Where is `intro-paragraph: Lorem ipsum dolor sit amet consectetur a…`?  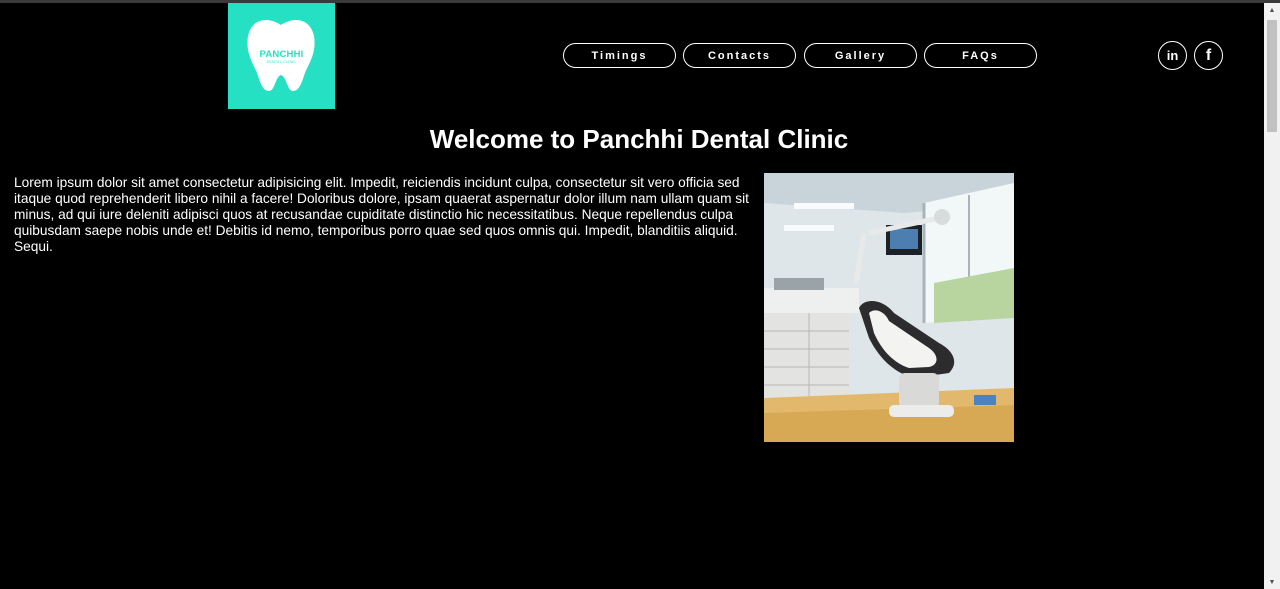 intro-paragraph: Lorem ipsum dolor sit amet consectetur a… is located at coordinates (381, 214).